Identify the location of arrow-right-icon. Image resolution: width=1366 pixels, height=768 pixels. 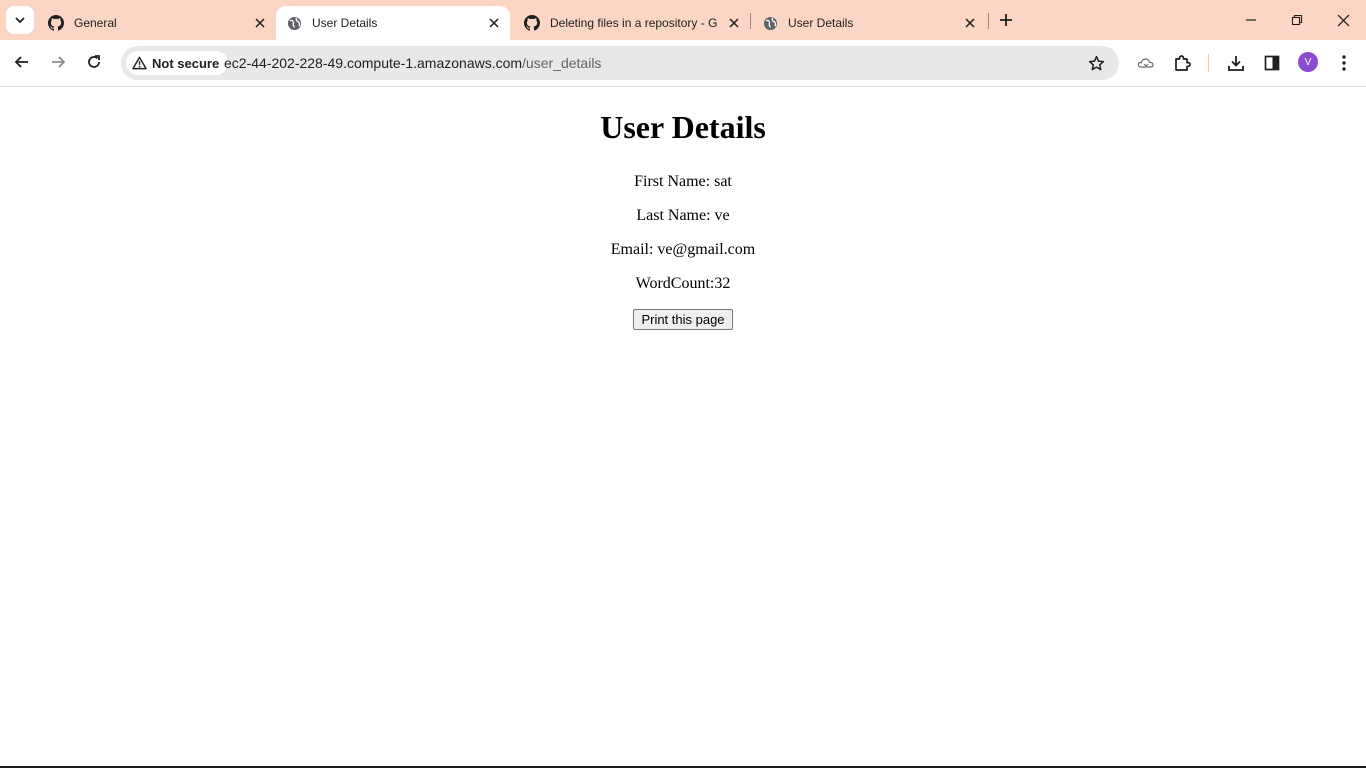
(59, 62).